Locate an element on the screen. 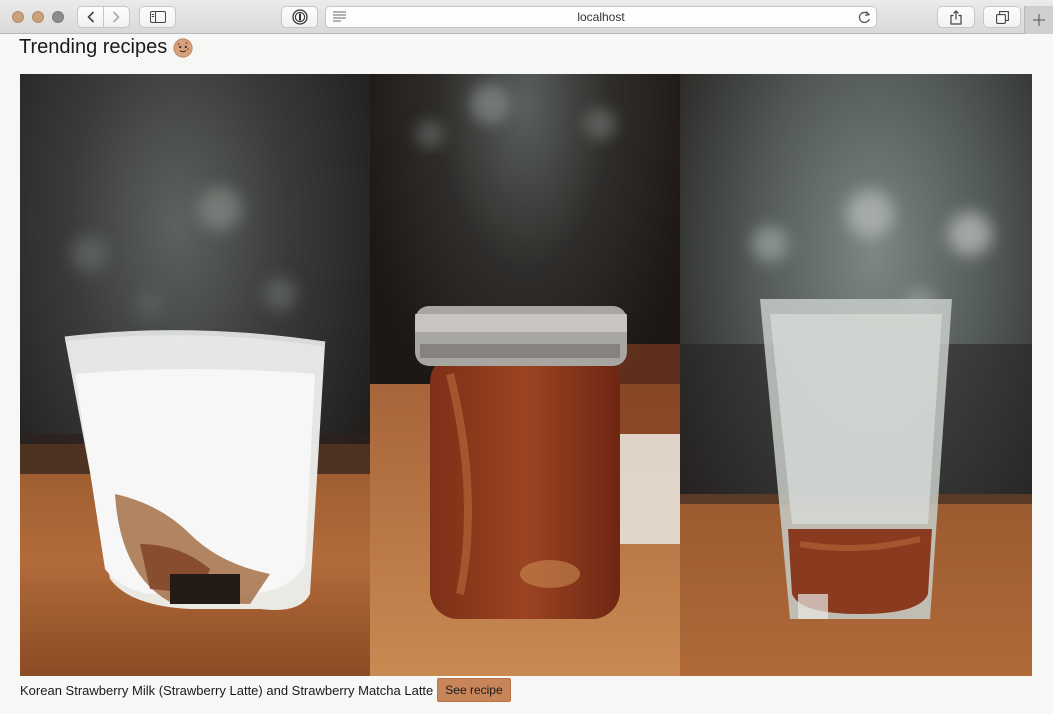  share-icon is located at coordinates (956, 17).